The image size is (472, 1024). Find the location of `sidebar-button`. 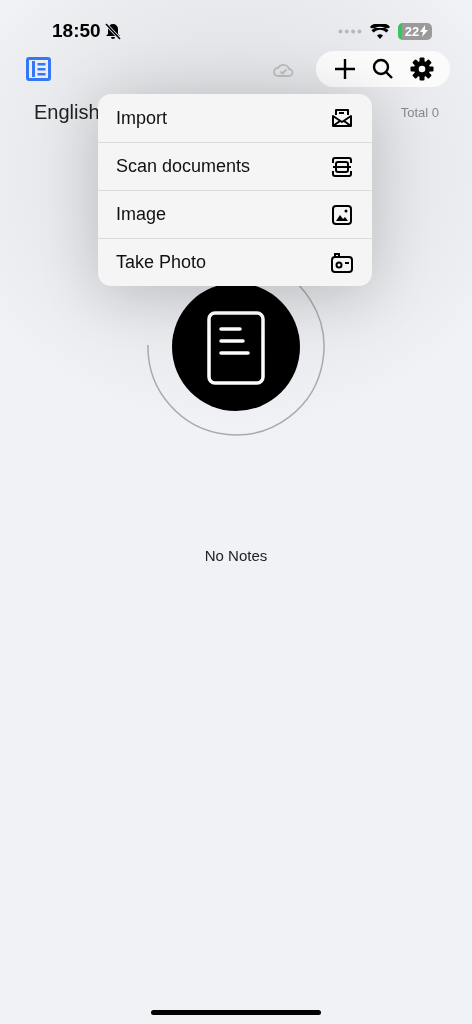

sidebar-button is located at coordinates (38, 69).